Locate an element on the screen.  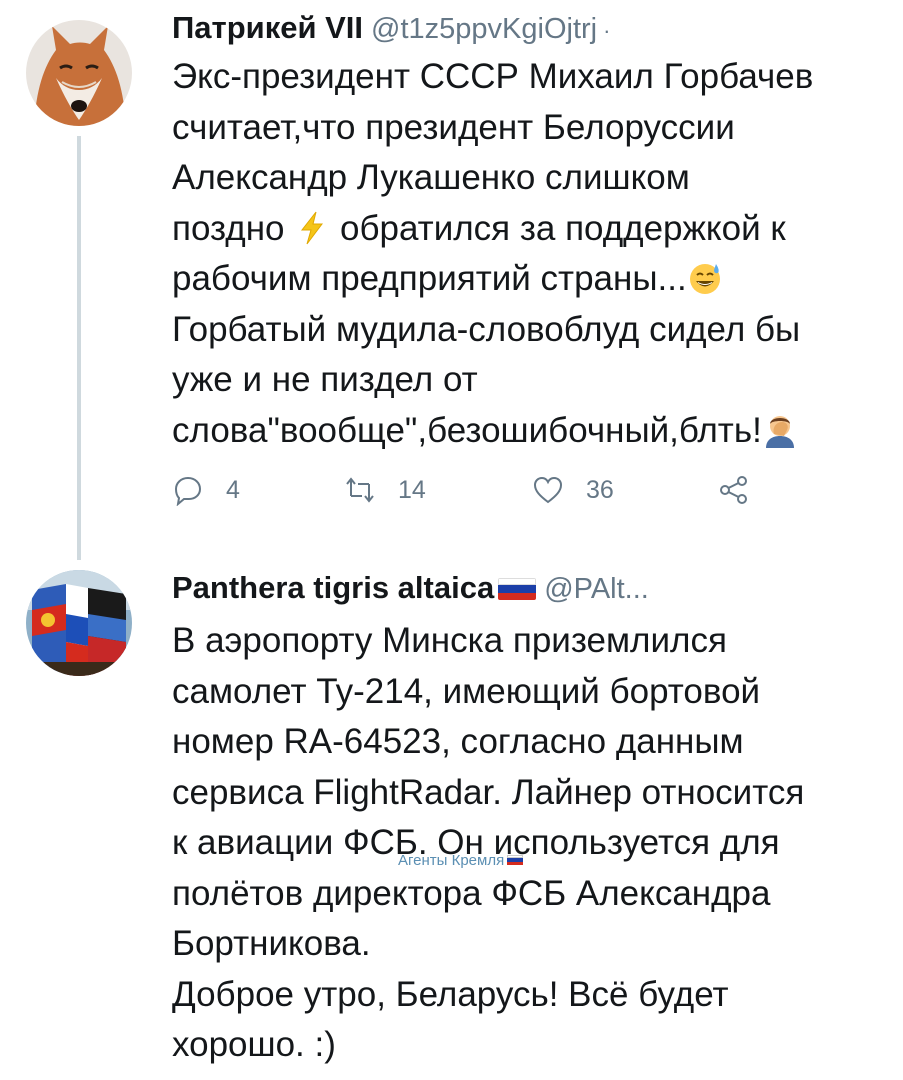
thread-line is located at coordinates (79, 348).